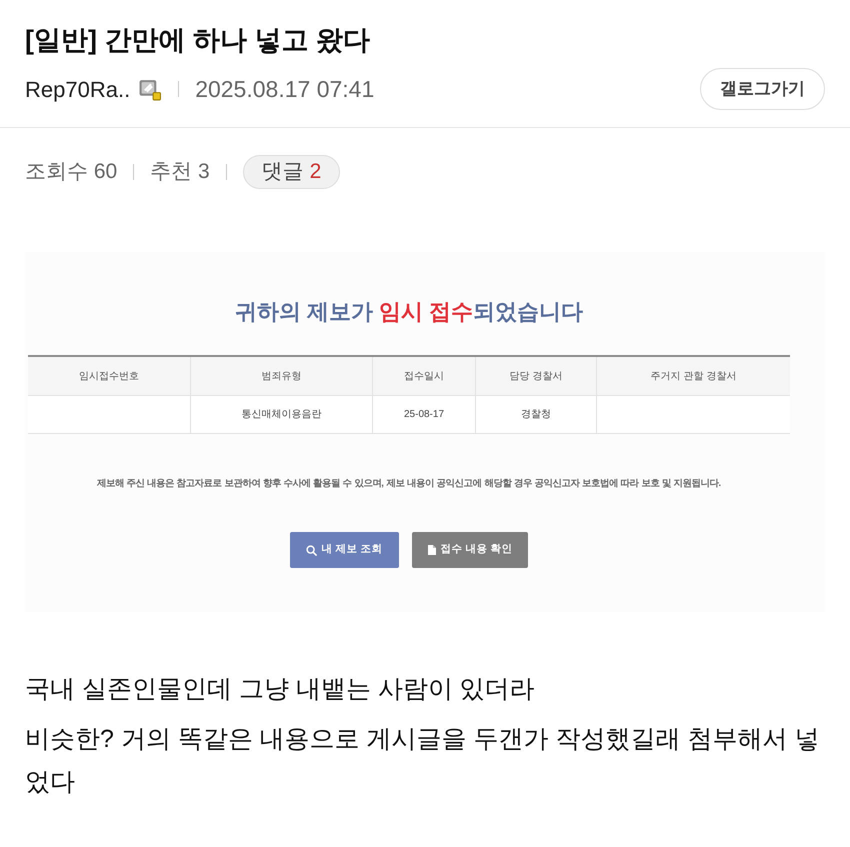  What do you see at coordinates (424, 377) in the screenshot?
I see `column-header: 접수일시` at bounding box center [424, 377].